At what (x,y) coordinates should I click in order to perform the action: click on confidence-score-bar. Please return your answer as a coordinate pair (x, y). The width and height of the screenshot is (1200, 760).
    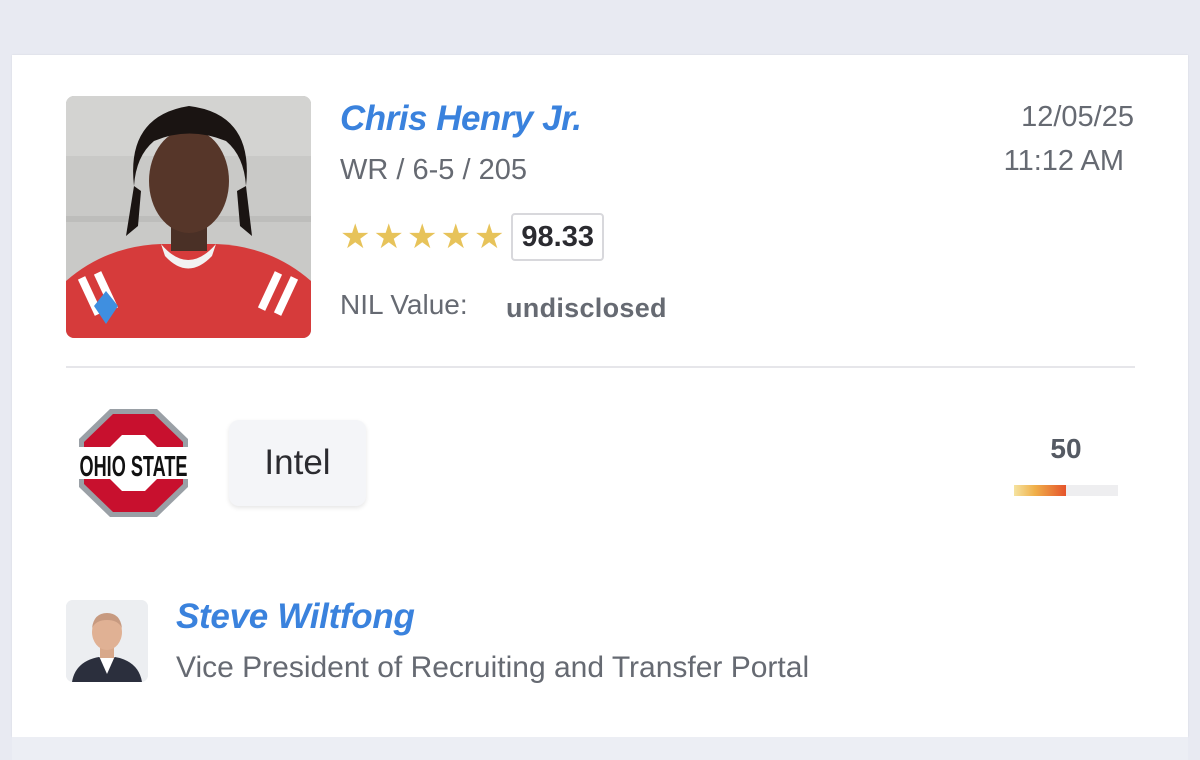
    Looking at the image, I should click on (1066, 490).